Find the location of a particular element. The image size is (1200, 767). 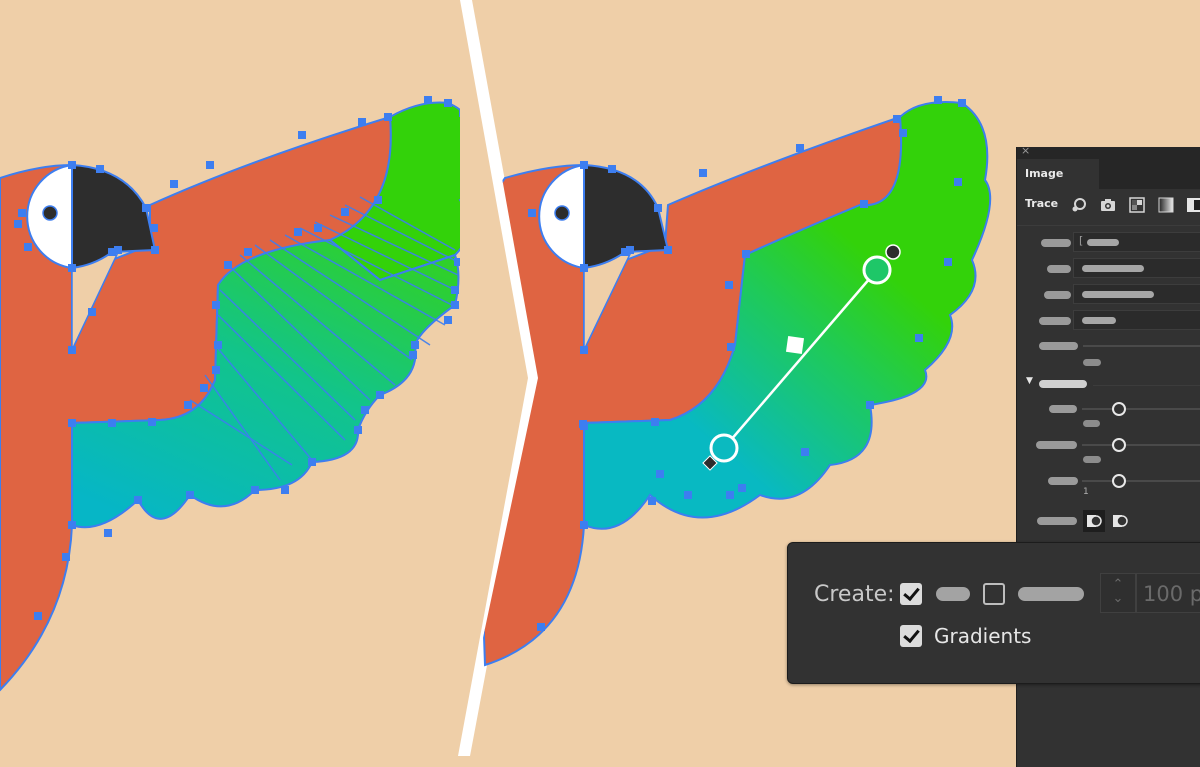

noise-slider-track is located at coordinates (1141, 481).